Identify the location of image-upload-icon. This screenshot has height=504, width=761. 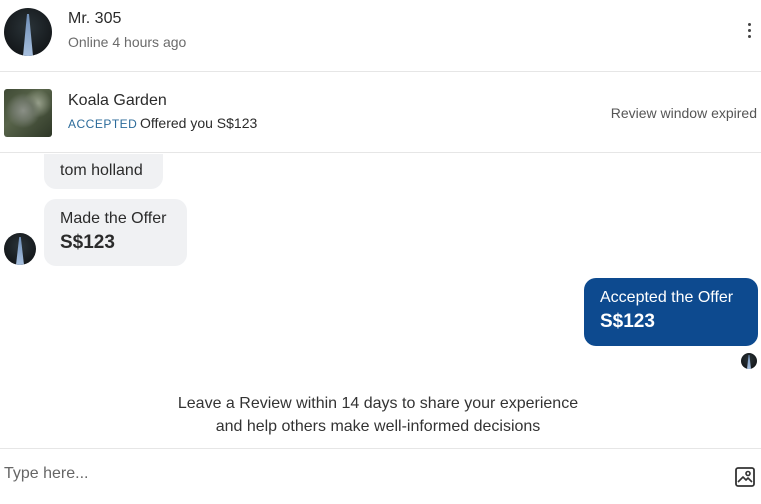
(745, 477).